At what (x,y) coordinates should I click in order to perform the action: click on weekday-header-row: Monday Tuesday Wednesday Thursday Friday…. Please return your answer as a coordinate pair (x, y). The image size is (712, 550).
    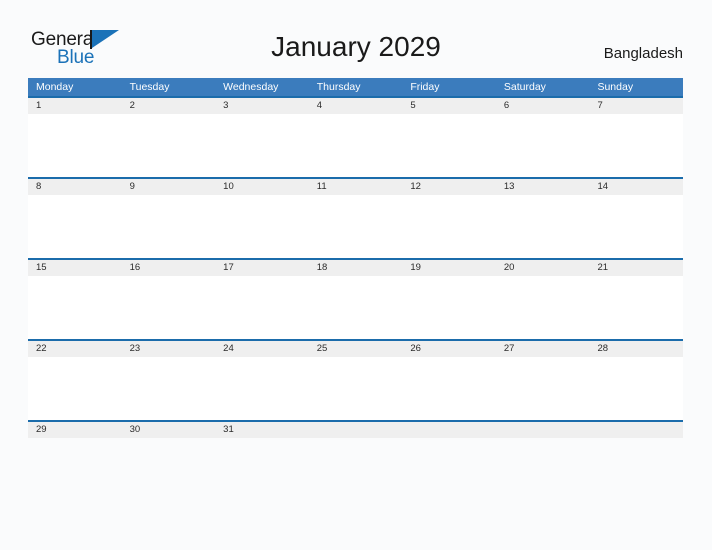
    Looking at the image, I should click on (355, 87).